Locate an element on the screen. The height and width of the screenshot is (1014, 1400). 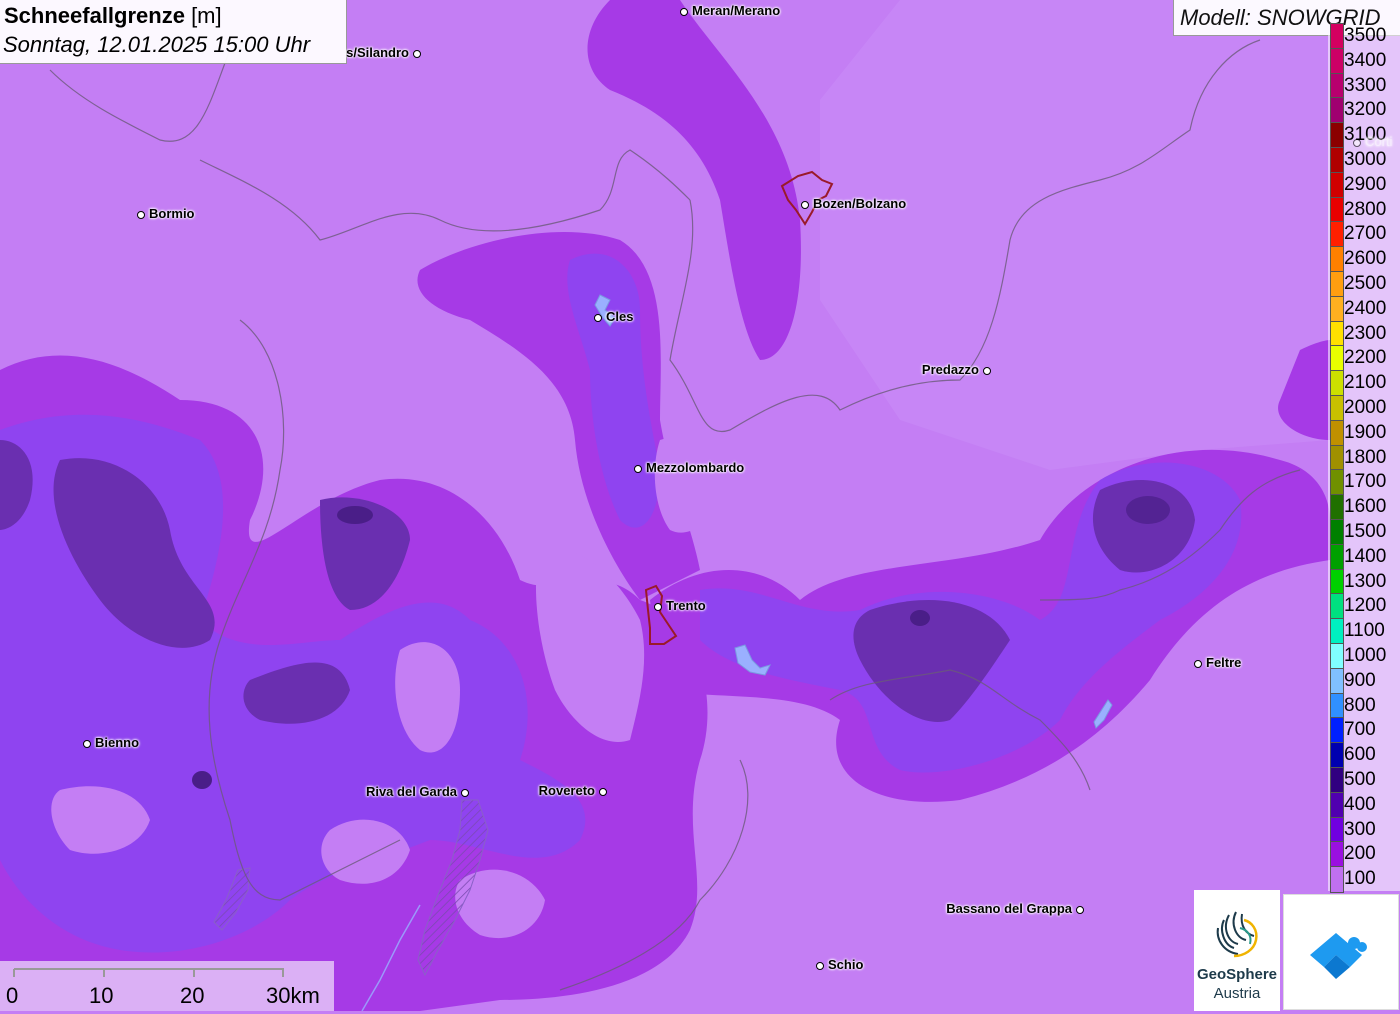
legend-label: 3300 is located at coordinates (1365, 85).